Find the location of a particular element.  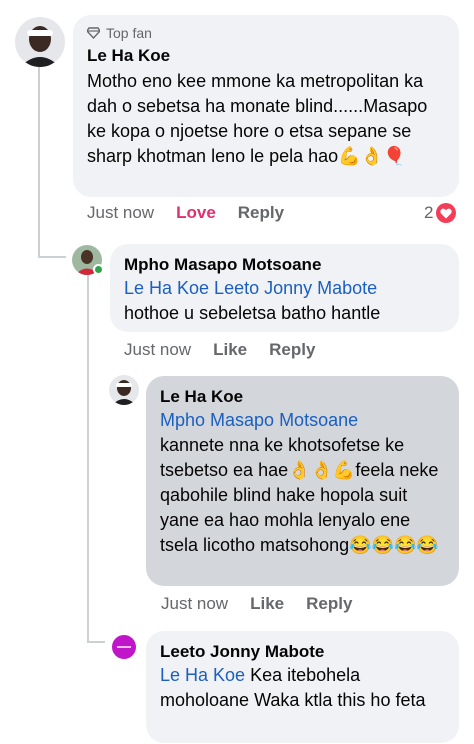

badge-label: Top fan is located at coordinates (129, 33).